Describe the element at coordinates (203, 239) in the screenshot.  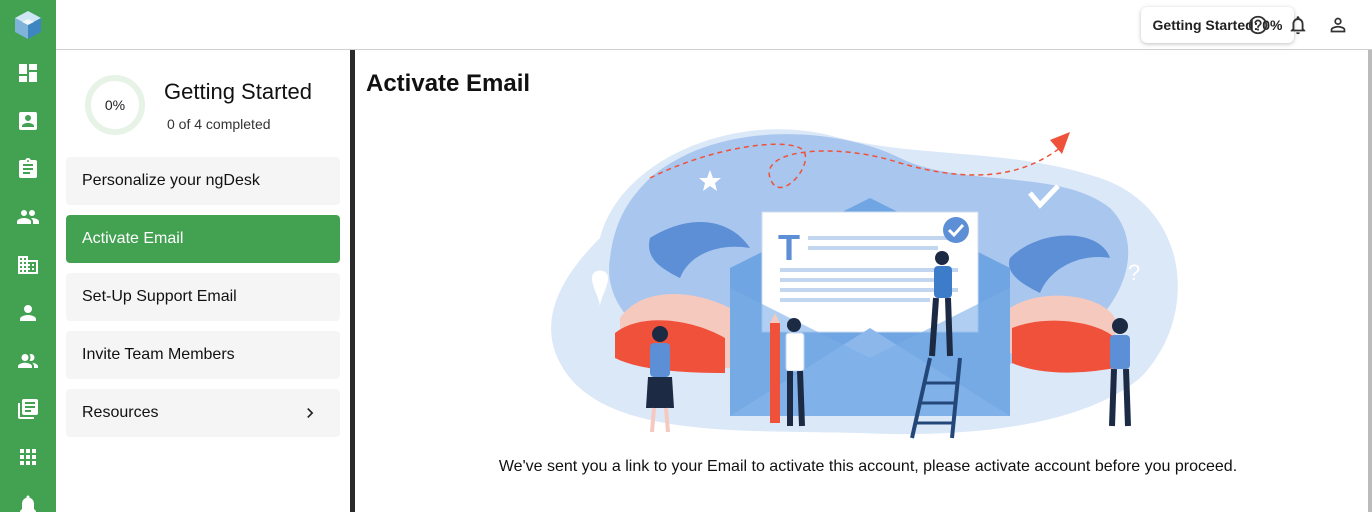
I see `step-activate-email: Activate Email` at that location.